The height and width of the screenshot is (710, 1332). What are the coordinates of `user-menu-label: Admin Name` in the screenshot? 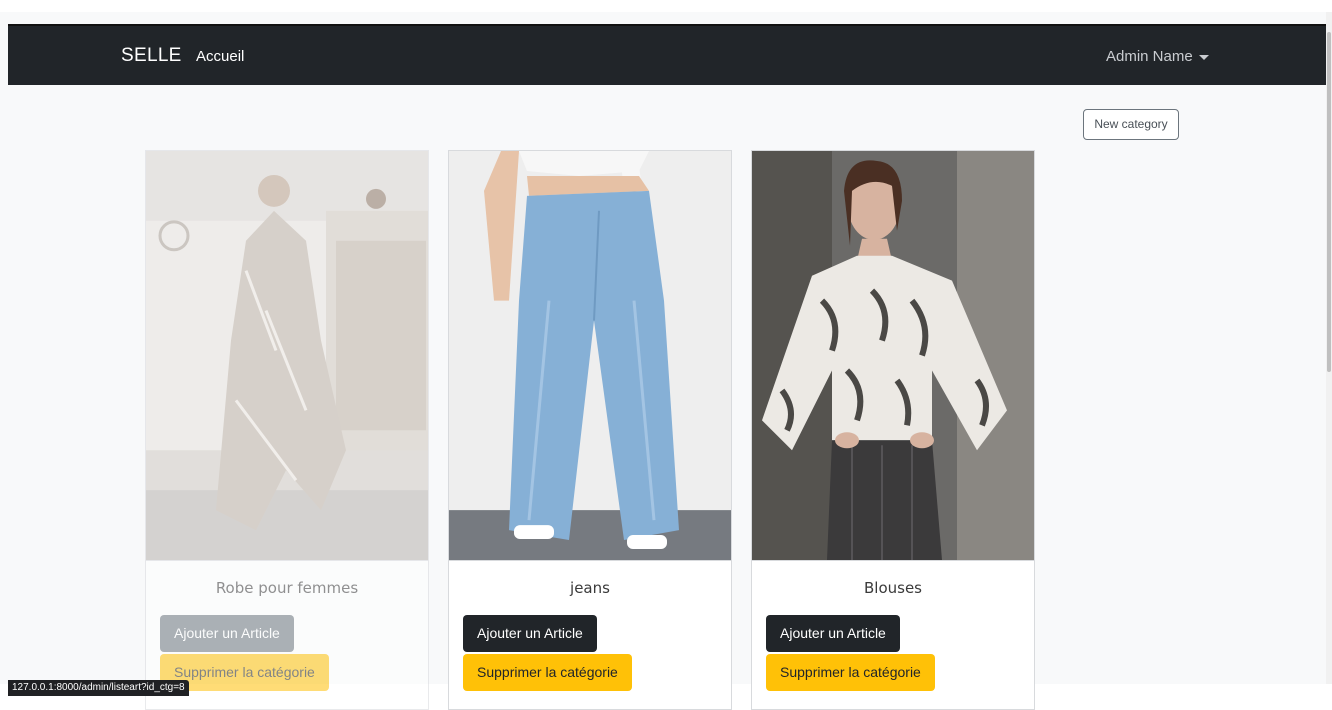 It's located at (1149, 56).